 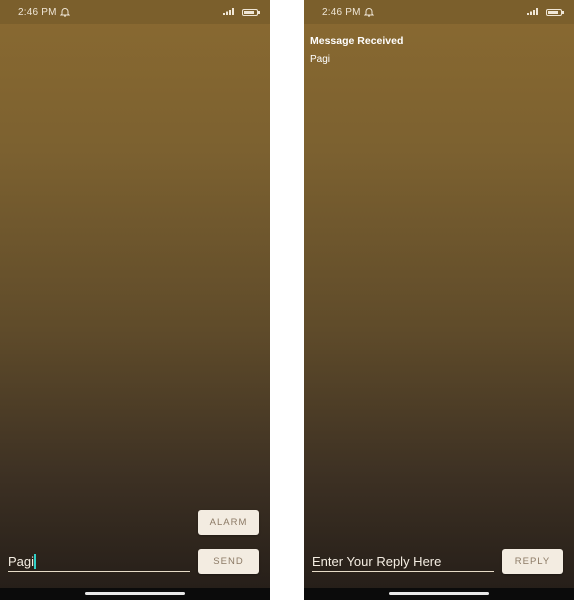 I want to click on reply-input: Enter Your Reply Here, so click(x=403, y=562).